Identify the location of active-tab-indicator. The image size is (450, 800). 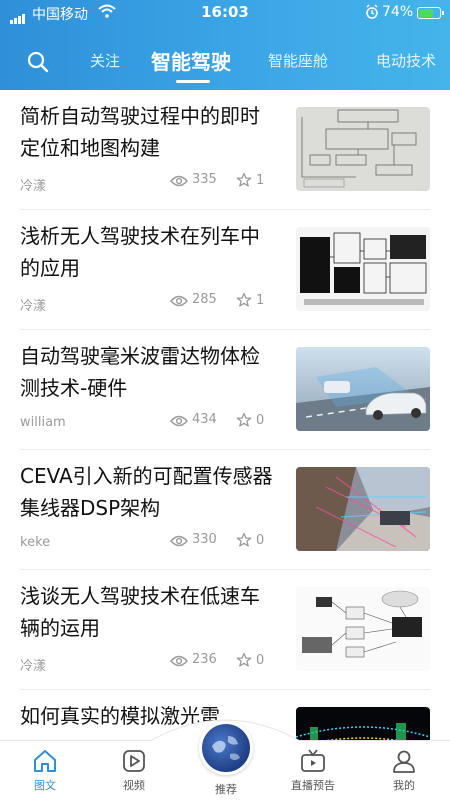
(193, 81).